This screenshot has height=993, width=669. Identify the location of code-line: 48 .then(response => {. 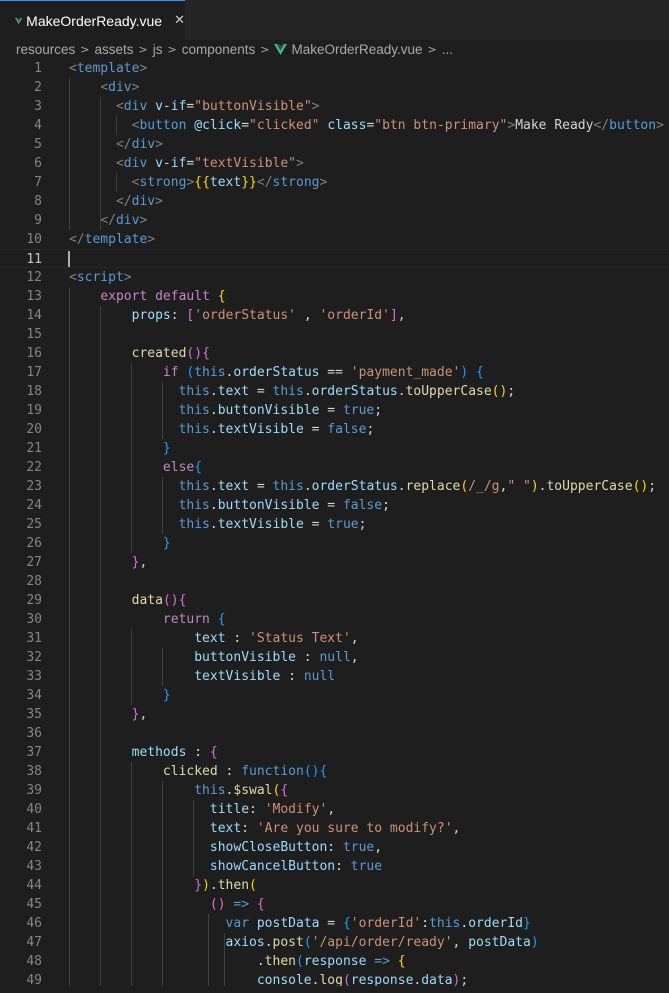
(334, 961).